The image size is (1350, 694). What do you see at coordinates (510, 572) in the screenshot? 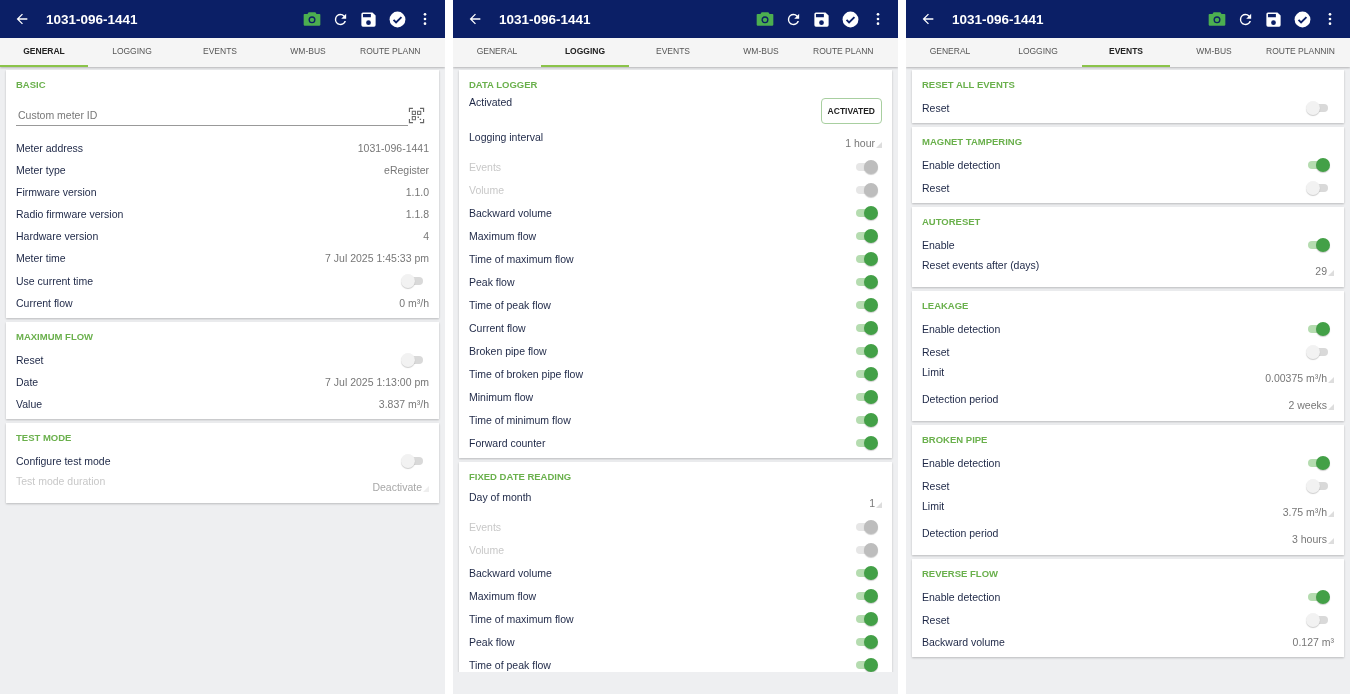
I see `setting-label: Backward volume` at bounding box center [510, 572].